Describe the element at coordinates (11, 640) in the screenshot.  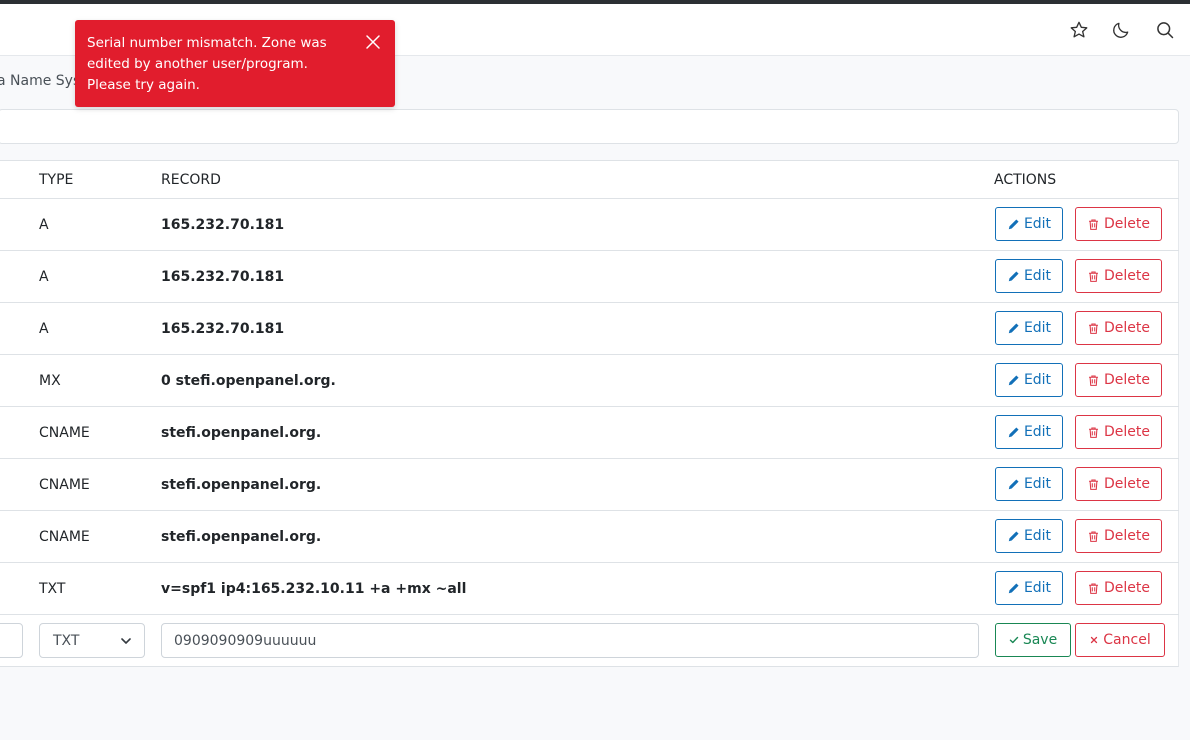
I see `name-input` at that location.